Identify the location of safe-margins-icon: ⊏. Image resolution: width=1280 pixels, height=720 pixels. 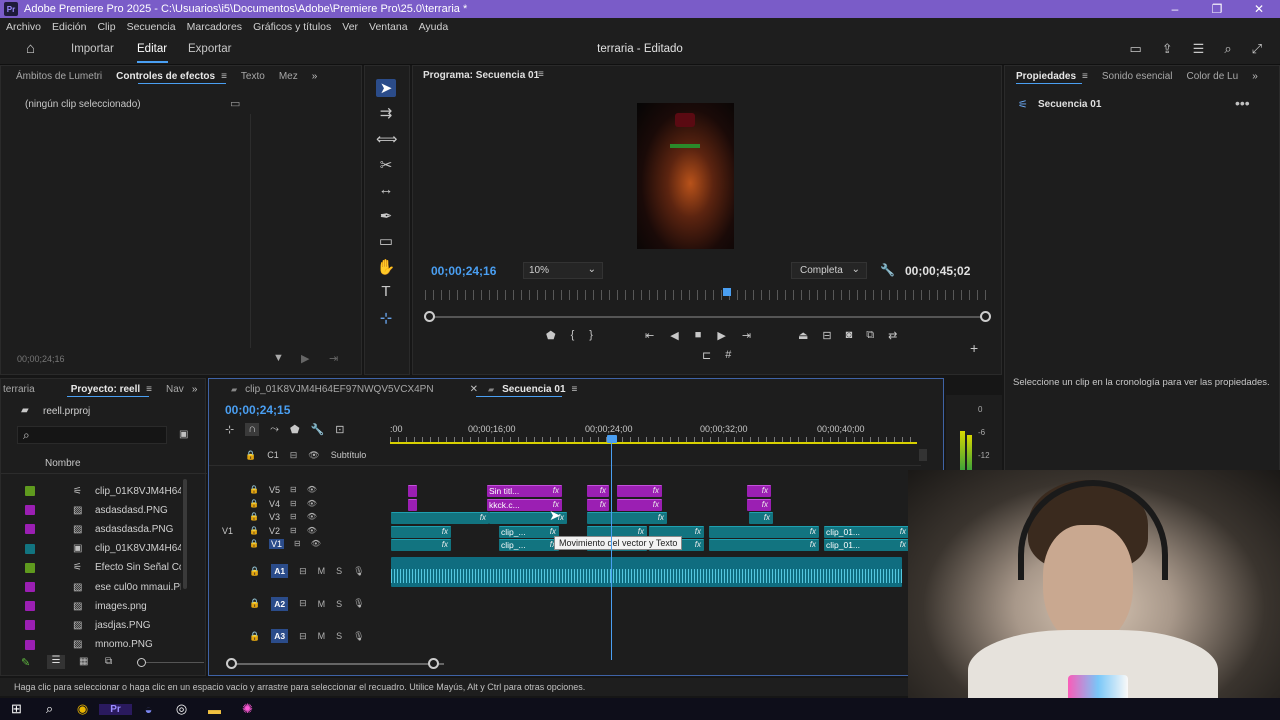
(706, 355).